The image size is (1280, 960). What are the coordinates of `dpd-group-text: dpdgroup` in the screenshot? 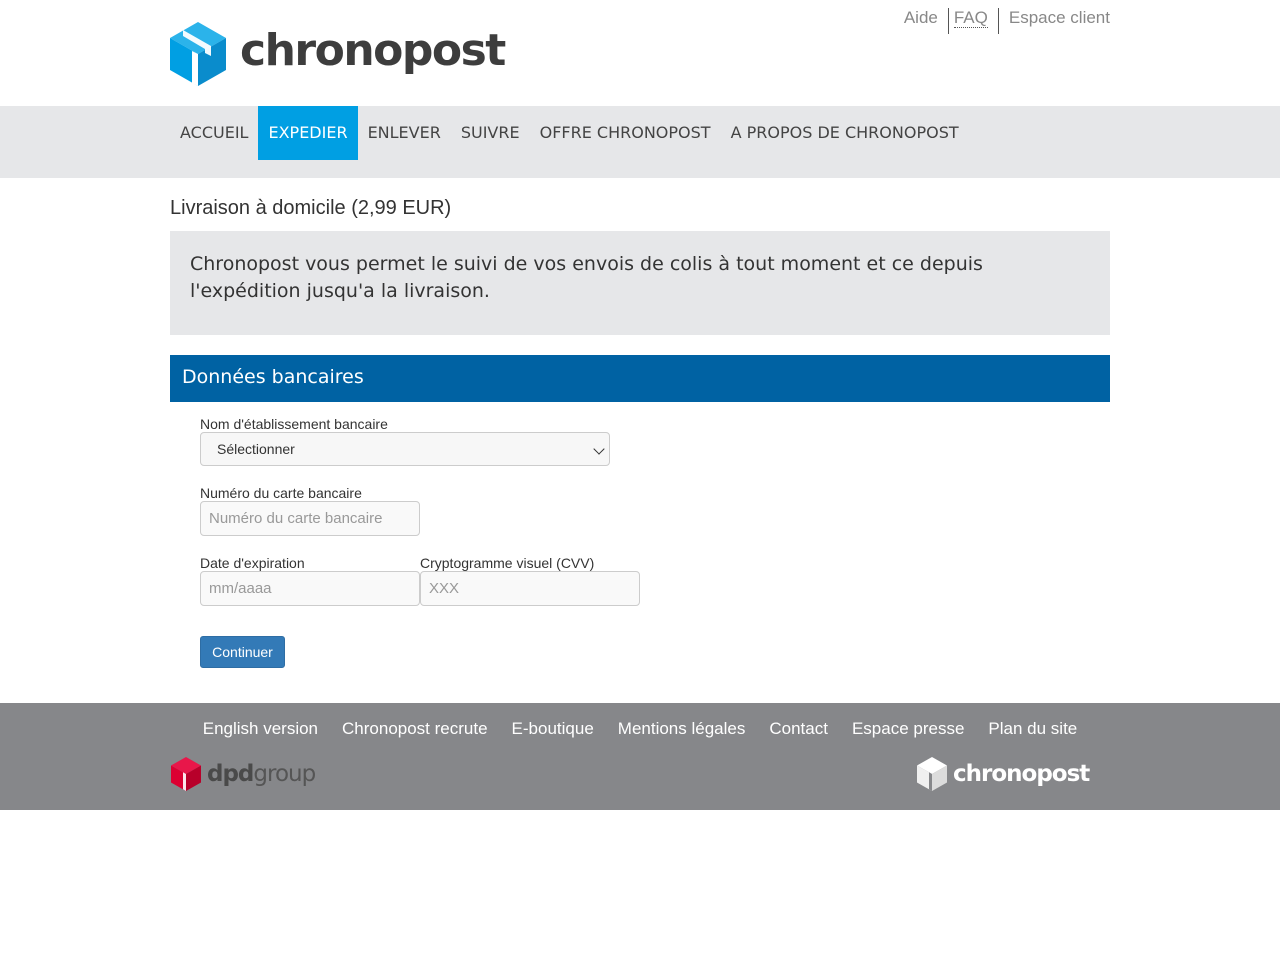 It's located at (261, 774).